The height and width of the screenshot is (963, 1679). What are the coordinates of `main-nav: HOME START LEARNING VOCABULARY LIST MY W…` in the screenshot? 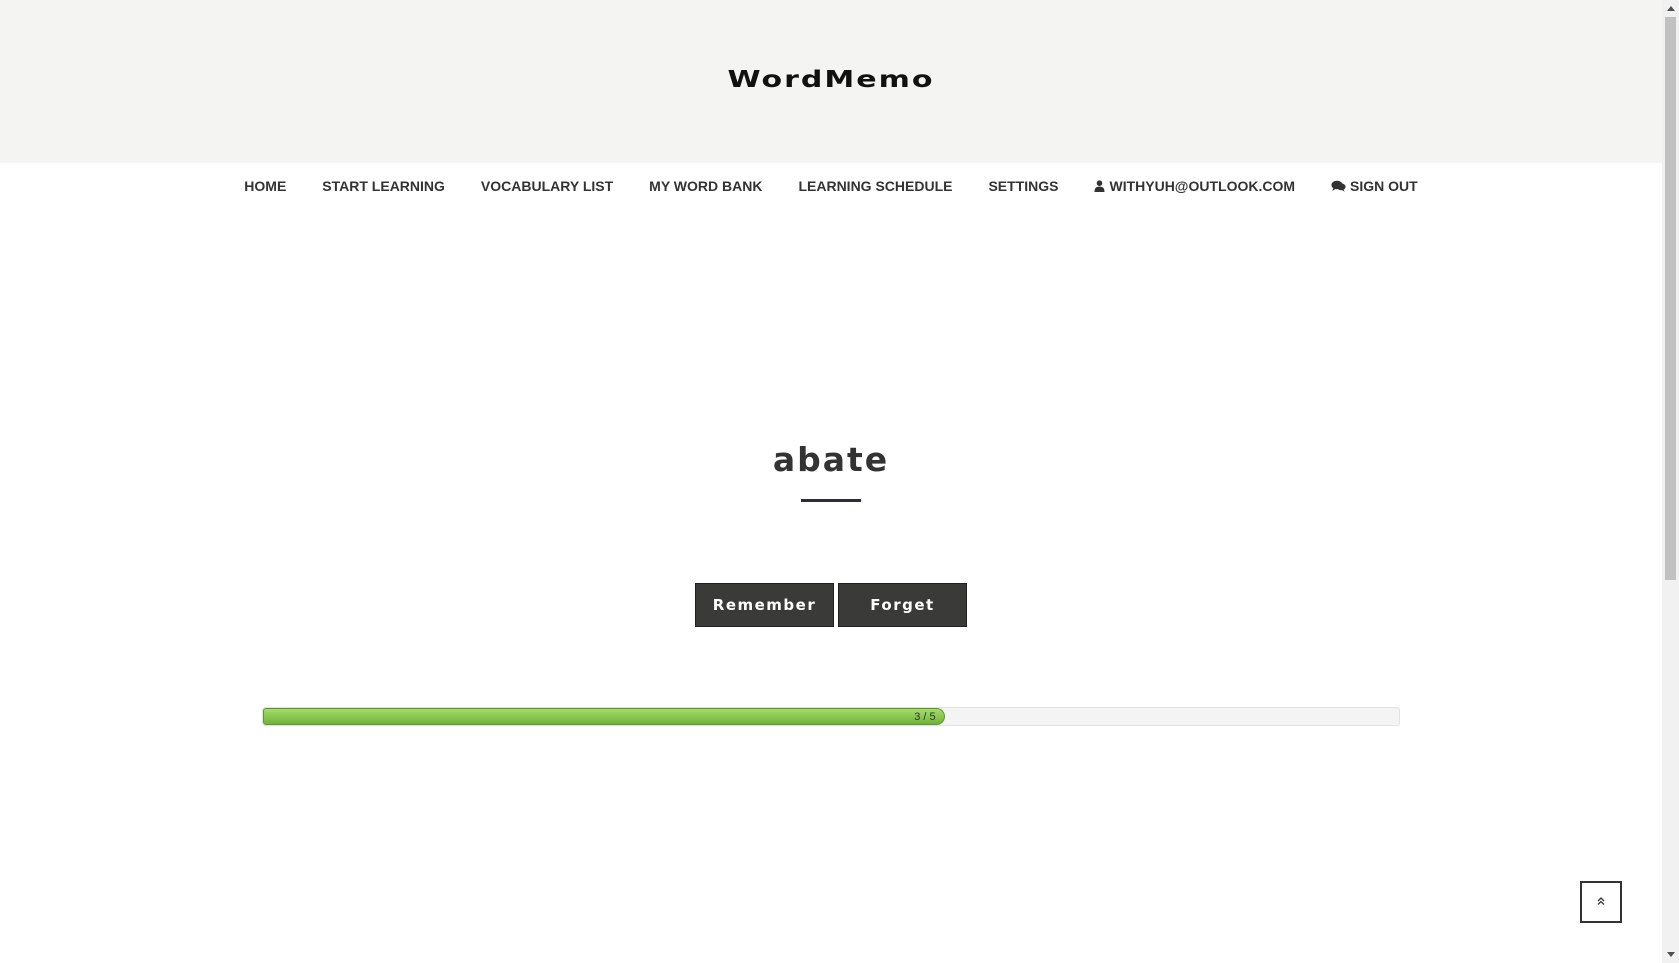 It's located at (831, 186).